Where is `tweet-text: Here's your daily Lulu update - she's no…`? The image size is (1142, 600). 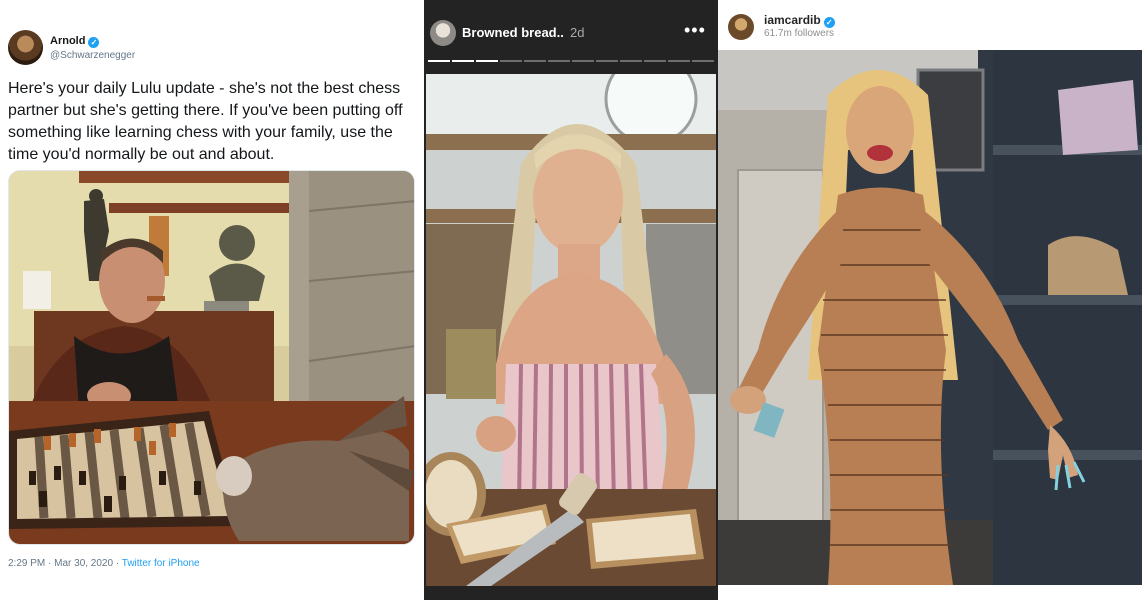 tweet-text: Here's your daily Lulu update - she's no… is located at coordinates (205, 121).